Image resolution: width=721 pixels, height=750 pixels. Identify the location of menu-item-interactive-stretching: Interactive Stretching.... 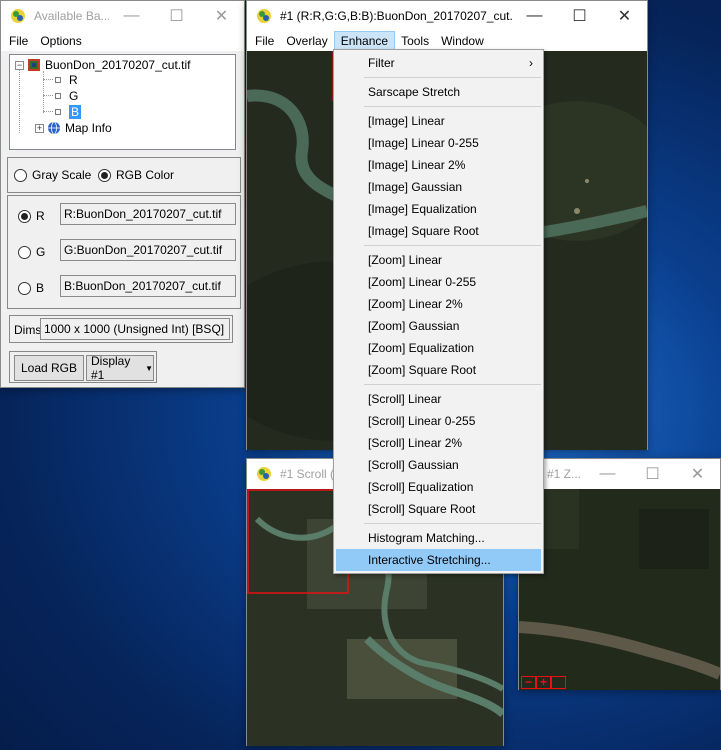
(438, 560).